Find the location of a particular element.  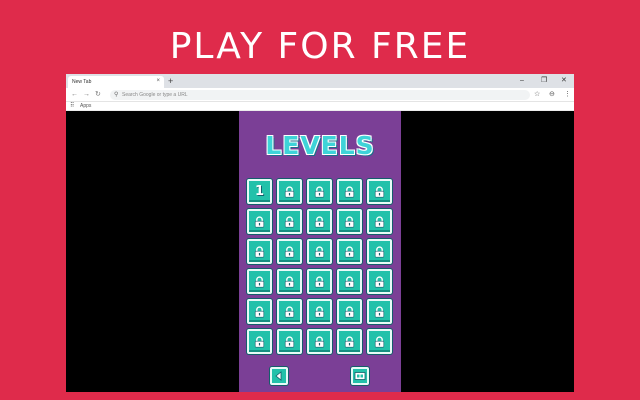

minimize-icon: – is located at coordinates (522, 81).